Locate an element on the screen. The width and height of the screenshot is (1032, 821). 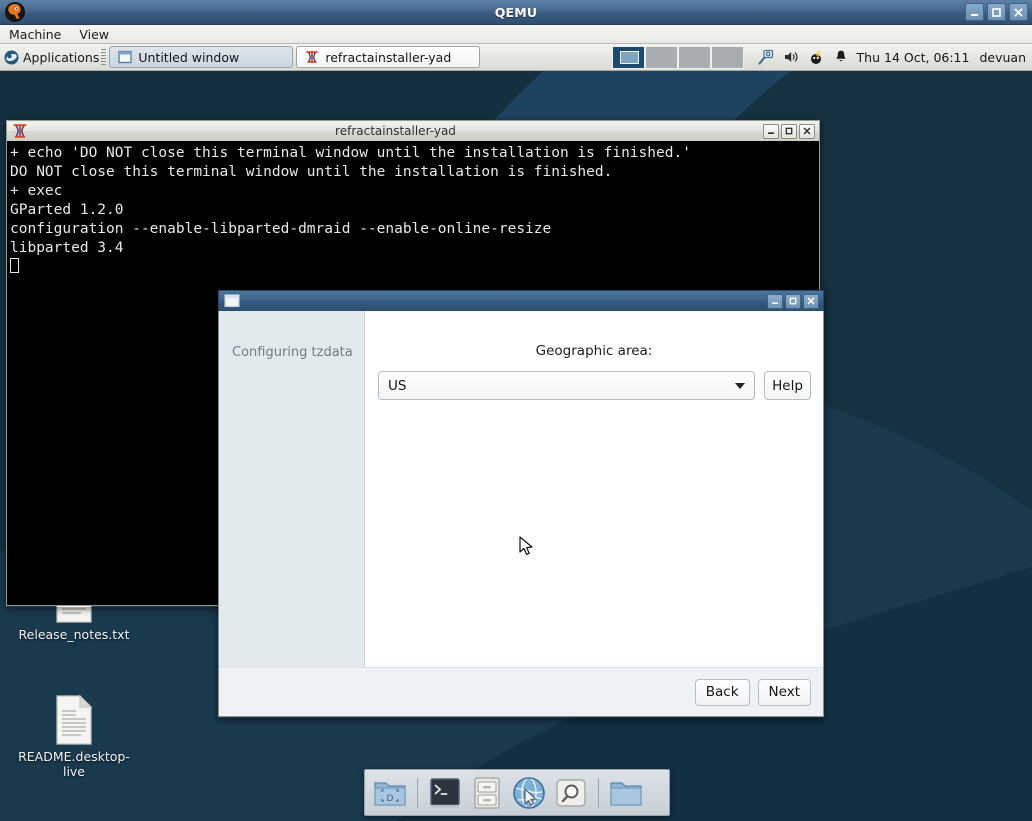
dialog-sidebar: Configuring tzdata is located at coordinates (292, 489).